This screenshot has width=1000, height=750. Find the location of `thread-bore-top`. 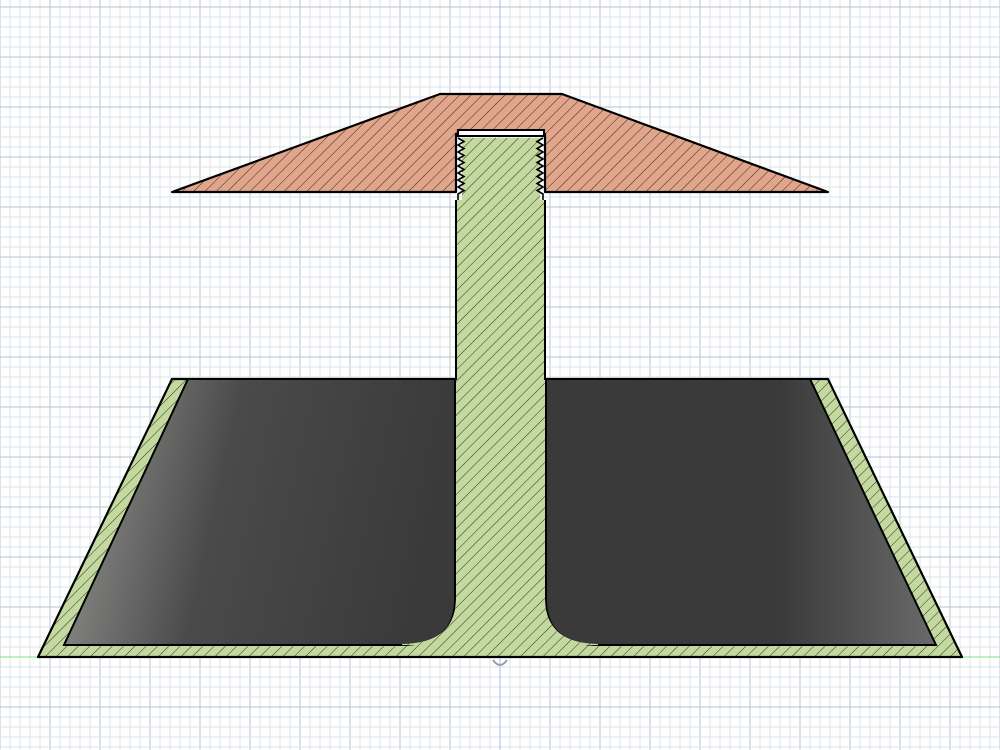

thread-bore-top is located at coordinates (501, 133).